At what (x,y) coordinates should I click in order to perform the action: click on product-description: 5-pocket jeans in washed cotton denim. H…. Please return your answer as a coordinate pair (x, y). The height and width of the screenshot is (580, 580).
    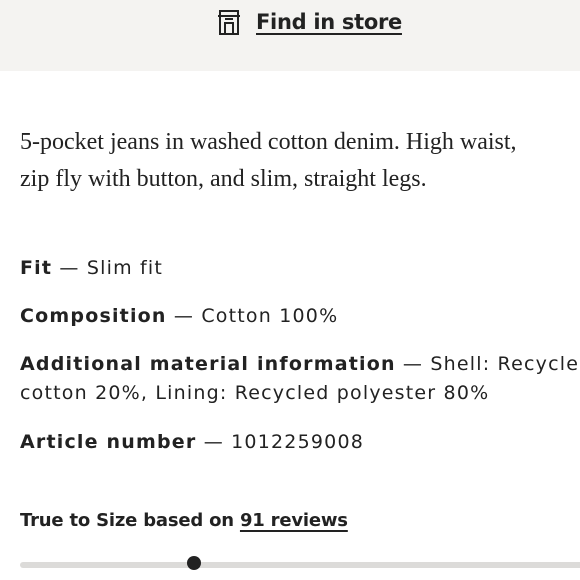
    Looking at the image, I should click on (300, 161).